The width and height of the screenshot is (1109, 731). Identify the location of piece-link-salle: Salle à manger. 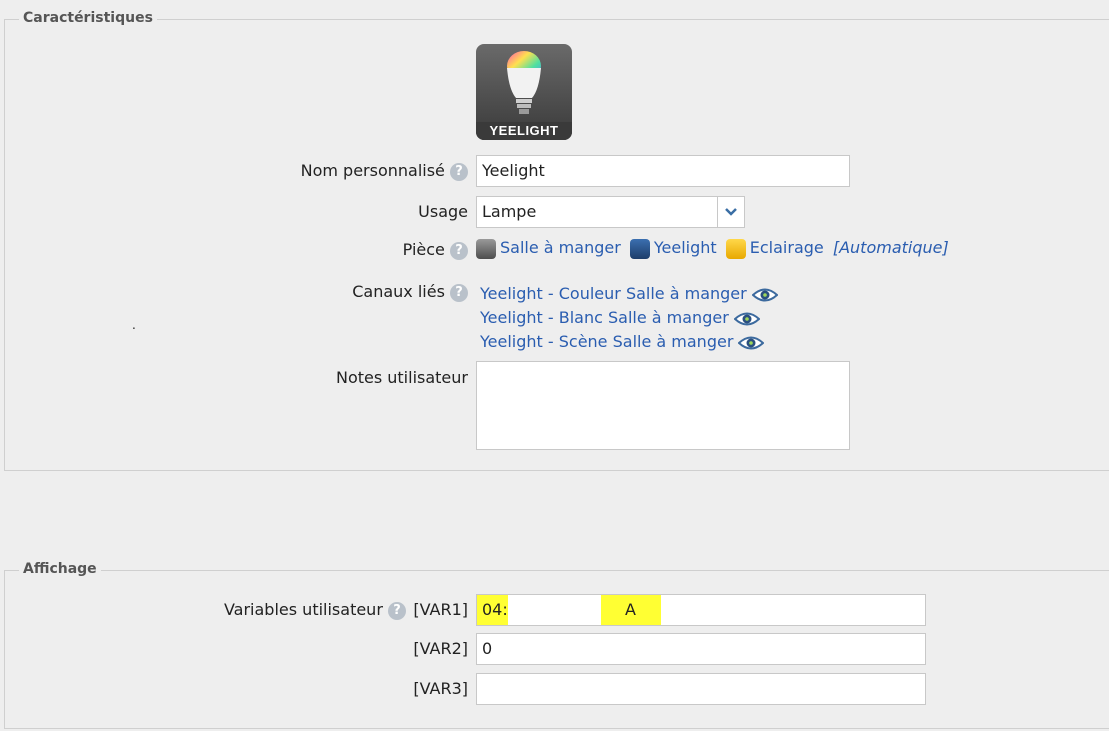
(560, 247).